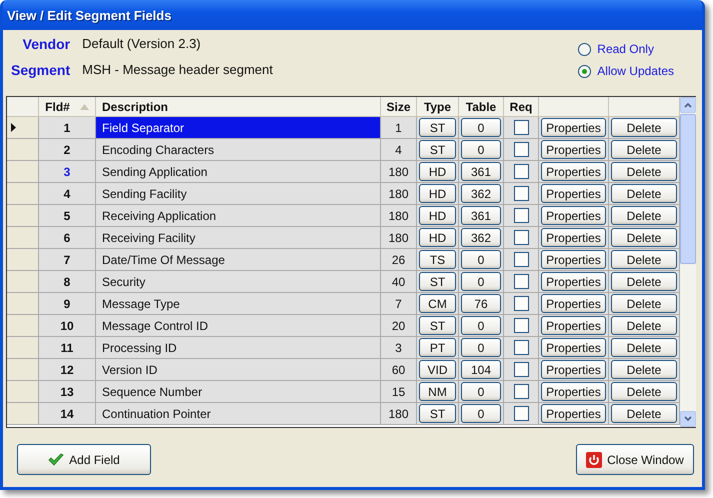  I want to click on scroll-down-icon, so click(688, 419).